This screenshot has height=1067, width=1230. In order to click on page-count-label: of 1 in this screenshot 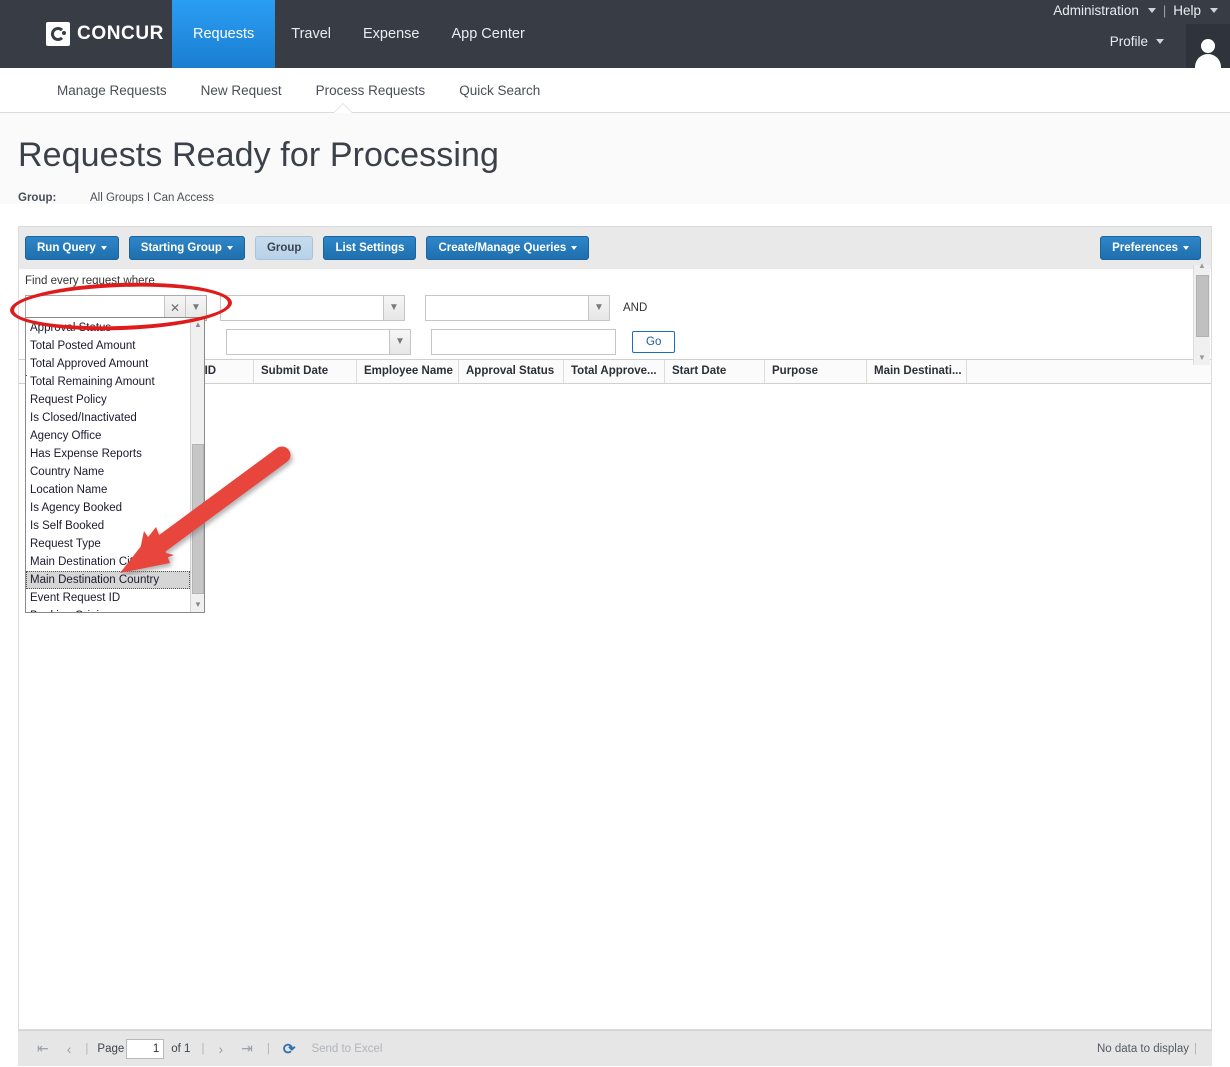, I will do `click(181, 1048)`.